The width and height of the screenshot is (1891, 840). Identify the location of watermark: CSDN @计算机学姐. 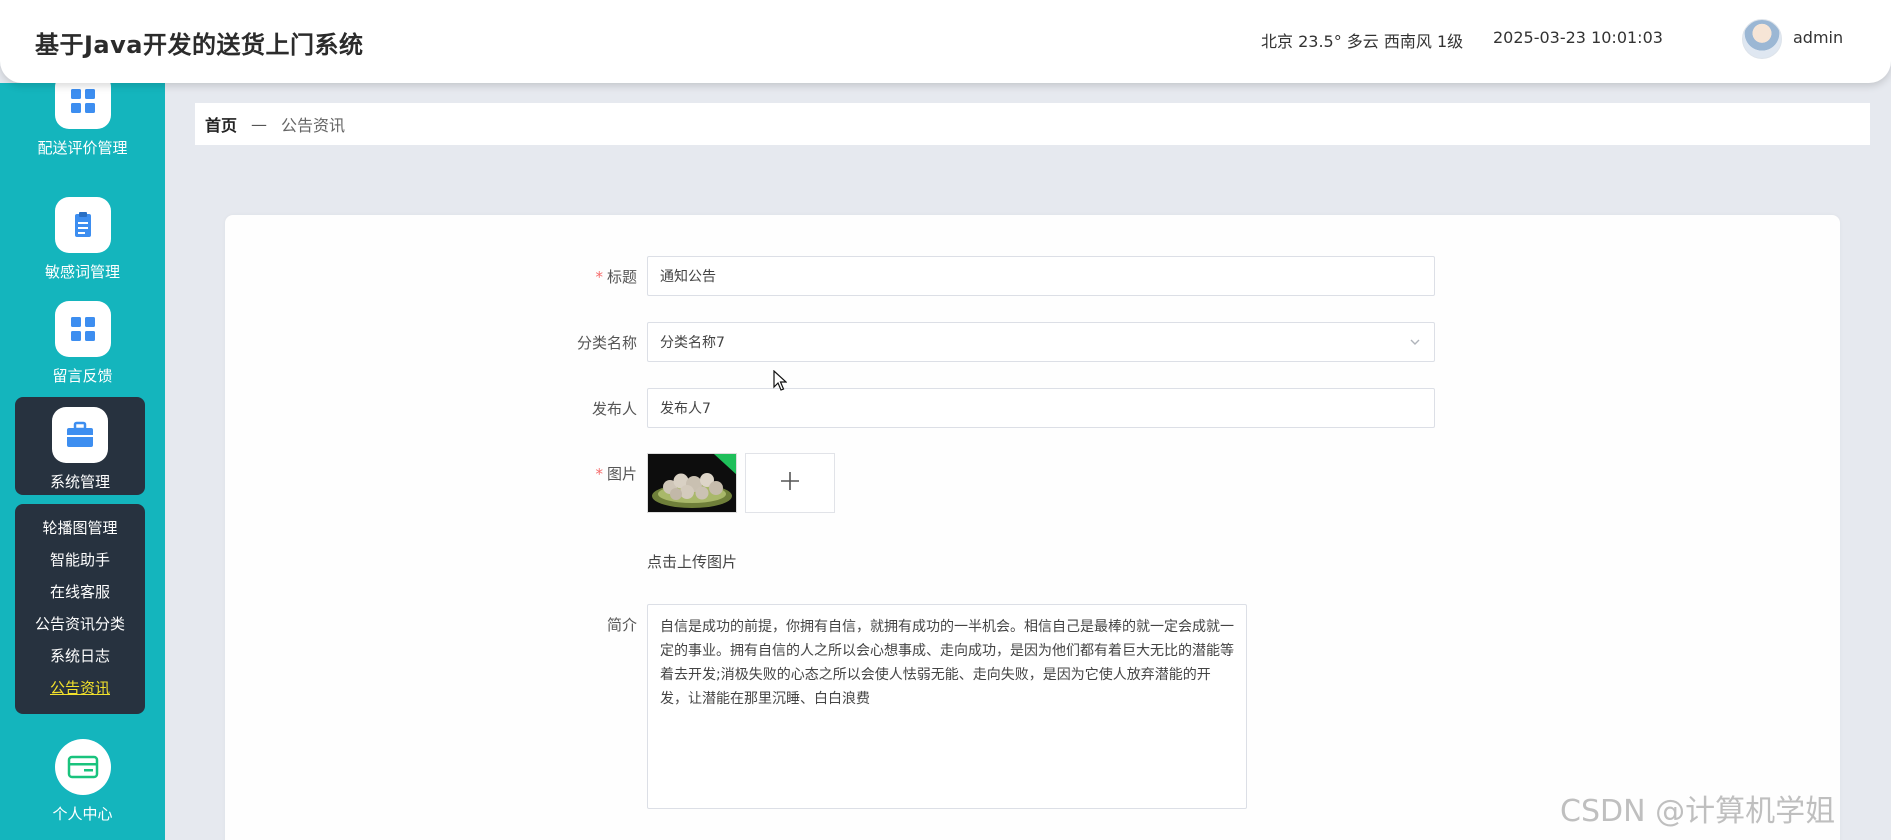
(1698, 811).